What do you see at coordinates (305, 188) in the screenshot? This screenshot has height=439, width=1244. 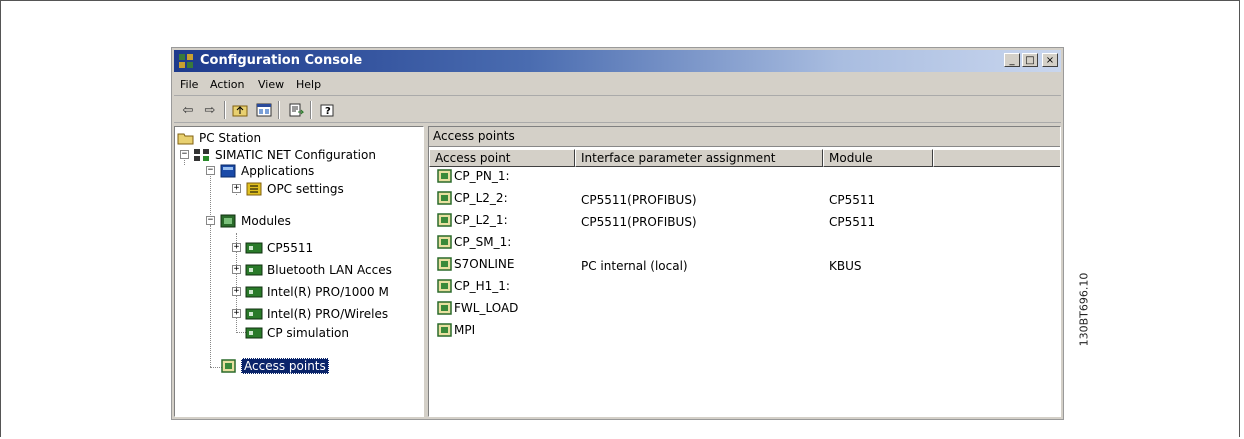 I see `tree-label-opc-settings: OPC settings` at bounding box center [305, 188].